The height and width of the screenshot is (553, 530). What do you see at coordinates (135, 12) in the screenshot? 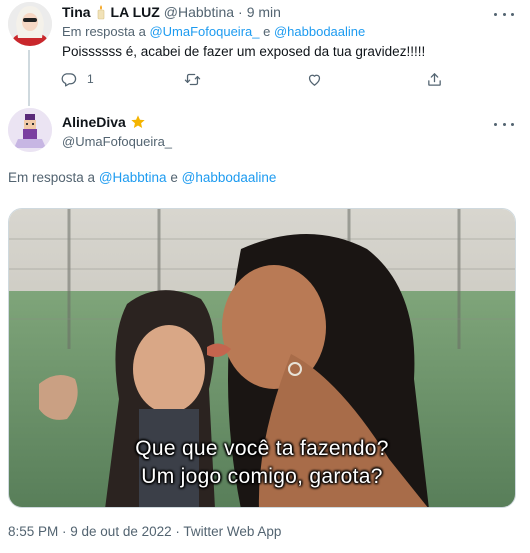
I see `tweet1-name-suffix: LA LUZ` at bounding box center [135, 12].